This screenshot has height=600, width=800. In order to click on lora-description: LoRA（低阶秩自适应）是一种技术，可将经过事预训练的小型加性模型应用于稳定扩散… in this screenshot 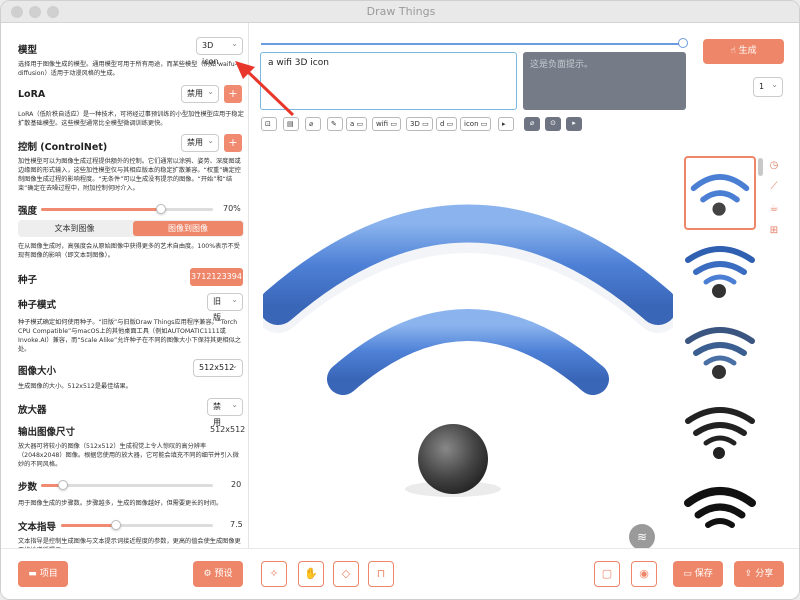, I will do `click(131, 119)`.